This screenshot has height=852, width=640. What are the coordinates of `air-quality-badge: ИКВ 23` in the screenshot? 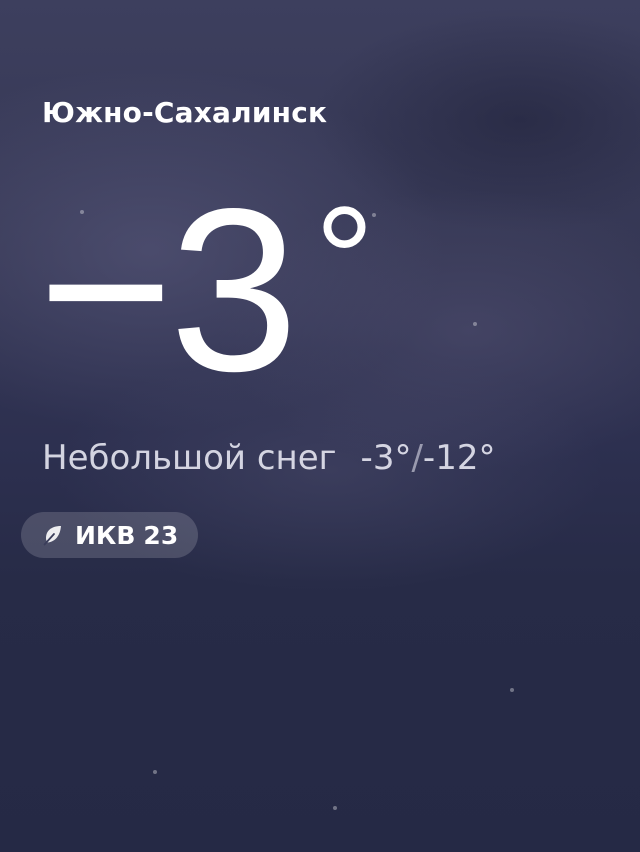 It's located at (110, 535).